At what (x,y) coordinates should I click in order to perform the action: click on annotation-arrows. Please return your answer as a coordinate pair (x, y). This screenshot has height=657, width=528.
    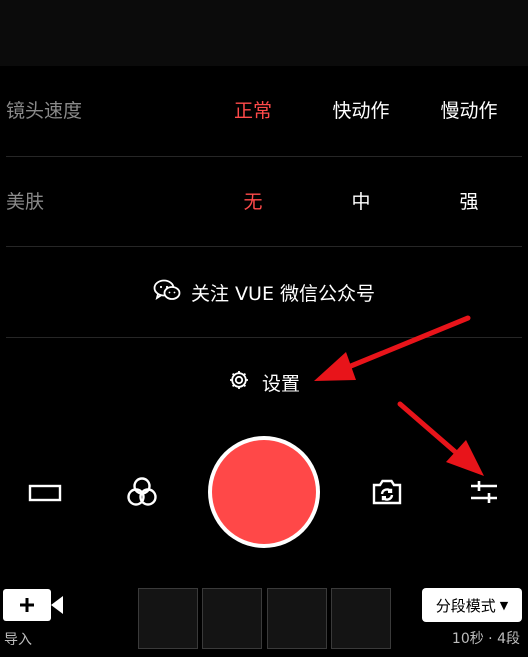
    Looking at the image, I should click on (399, 395).